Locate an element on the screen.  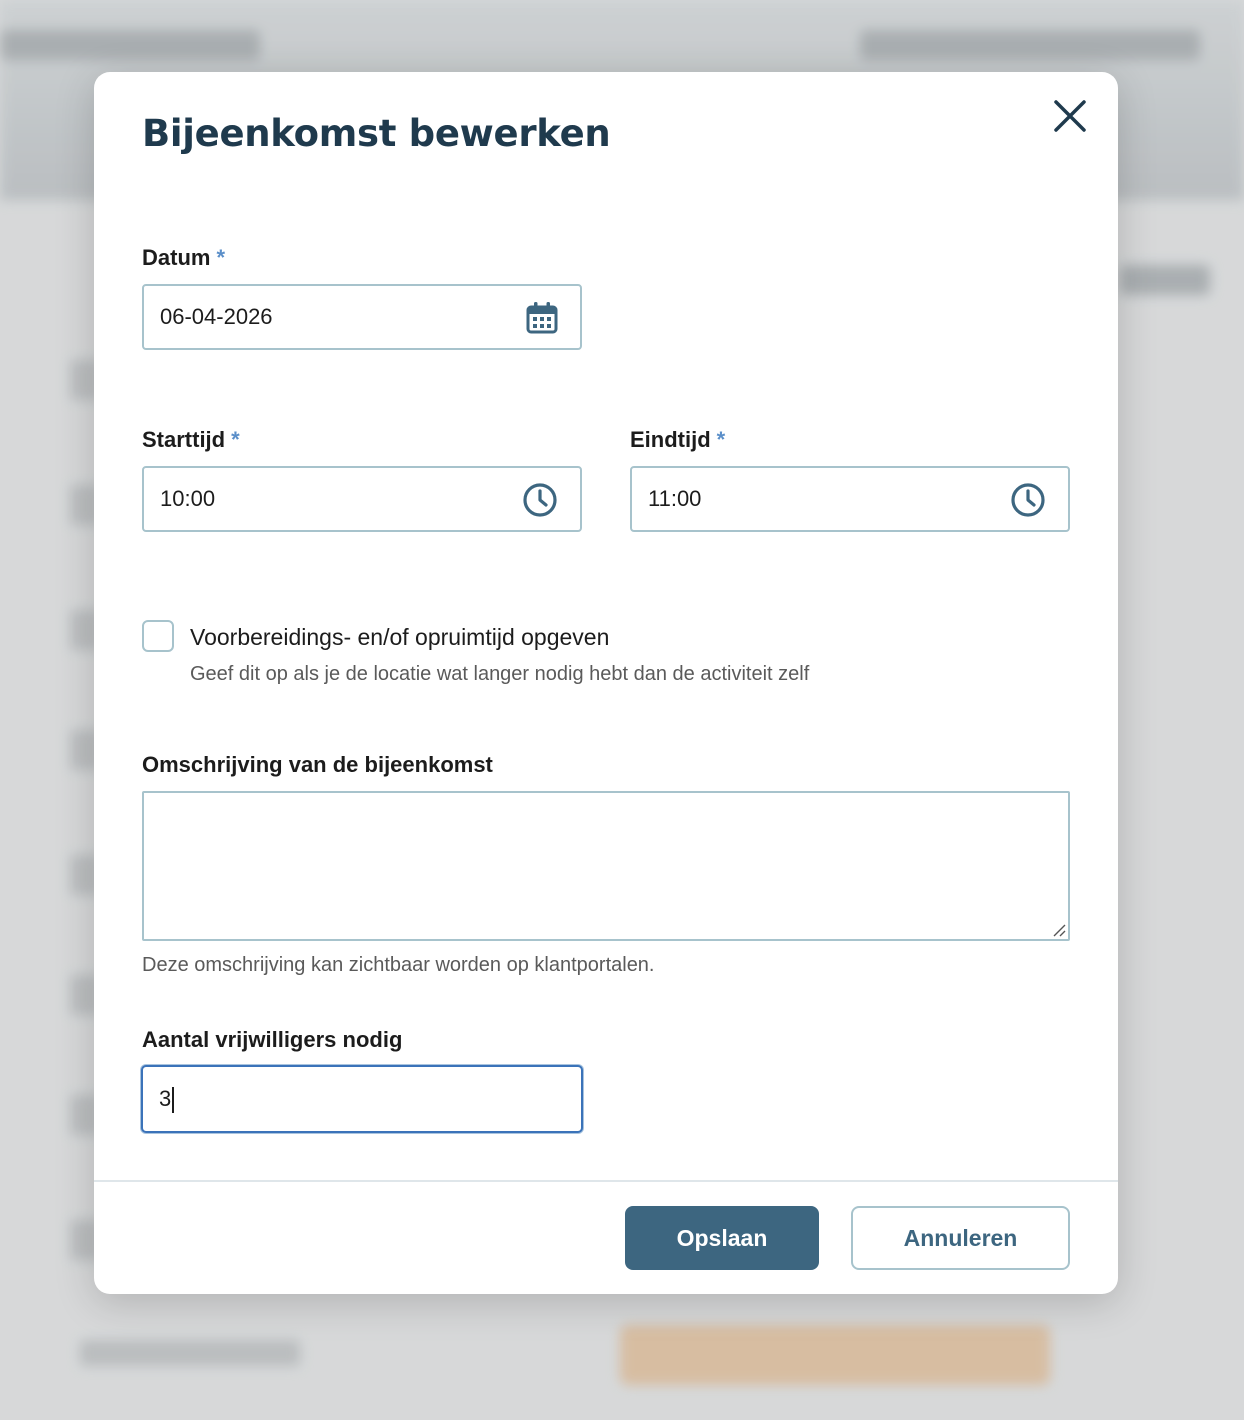
volunteers-field is located at coordinates (362, 1099).